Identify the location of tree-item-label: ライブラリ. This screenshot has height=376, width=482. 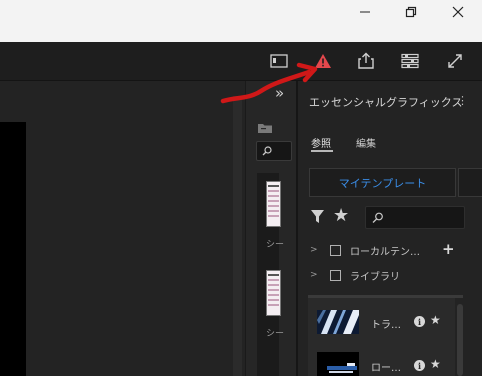
(375, 277).